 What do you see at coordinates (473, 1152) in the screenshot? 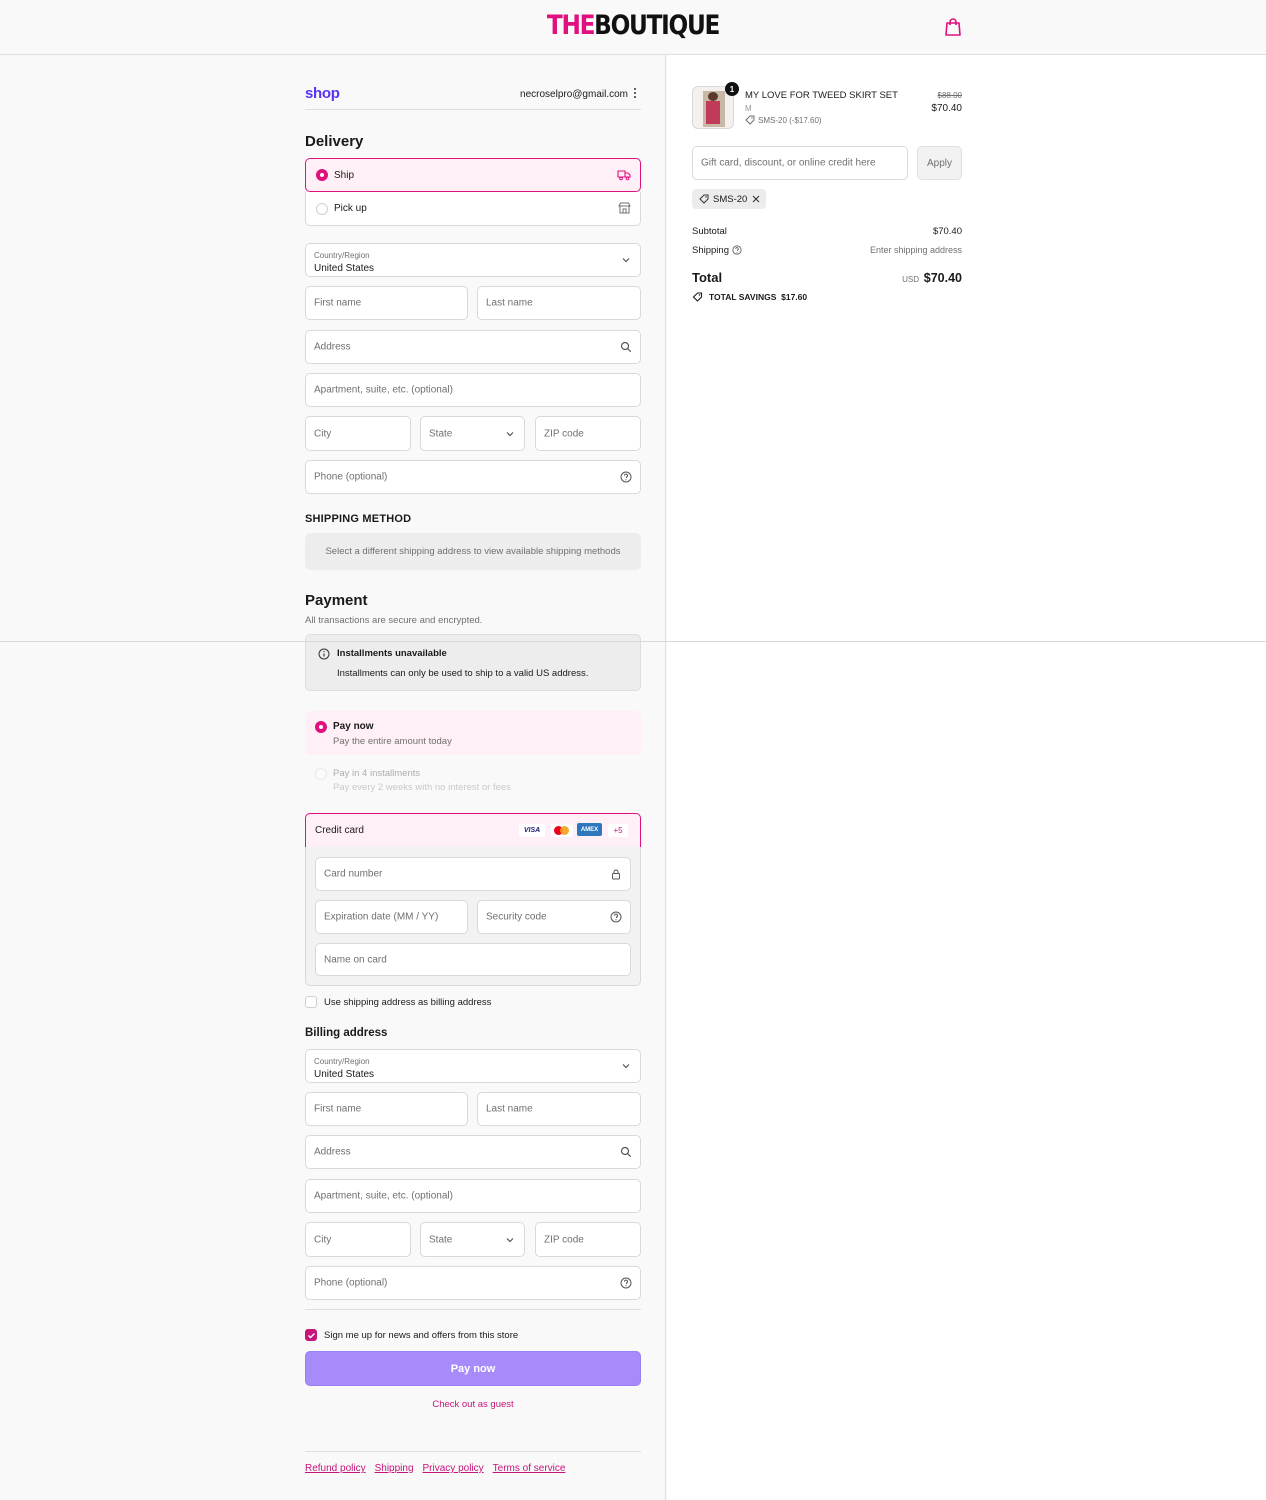
I see `billing-address-field: Address` at bounding box center [473, 1152].